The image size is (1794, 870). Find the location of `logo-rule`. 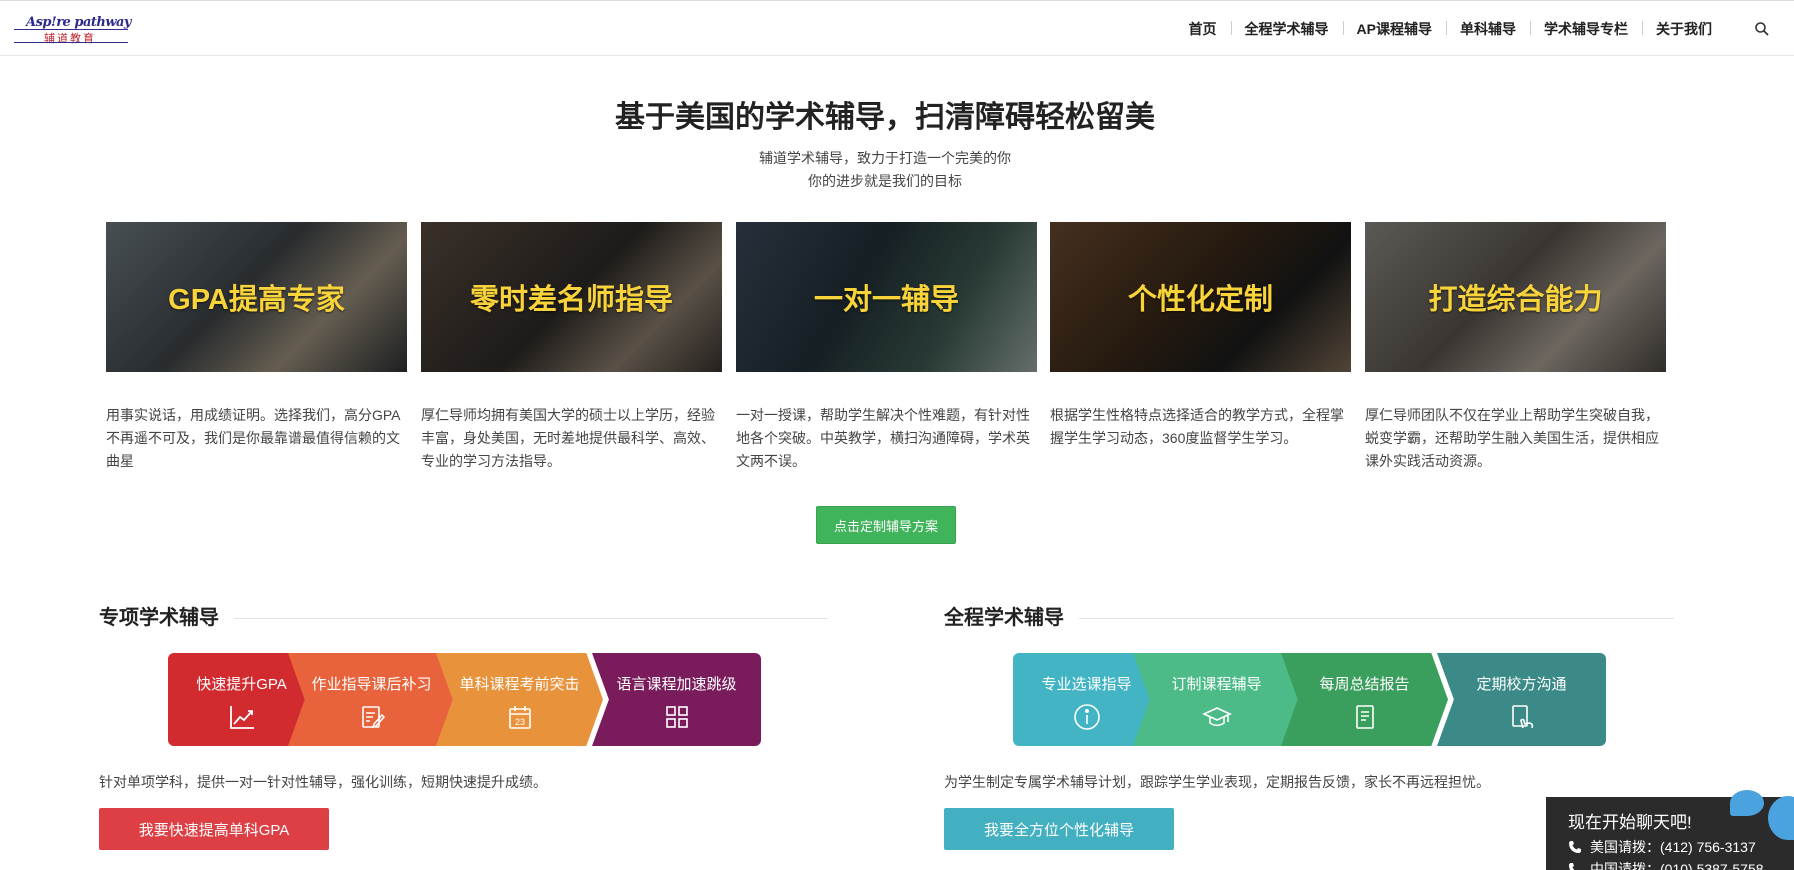

logo-rule is located at coordinates (71, 42).